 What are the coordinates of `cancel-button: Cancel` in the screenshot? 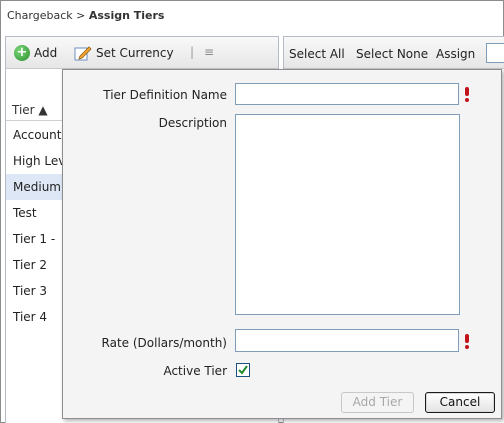 It's located at (460, 402).